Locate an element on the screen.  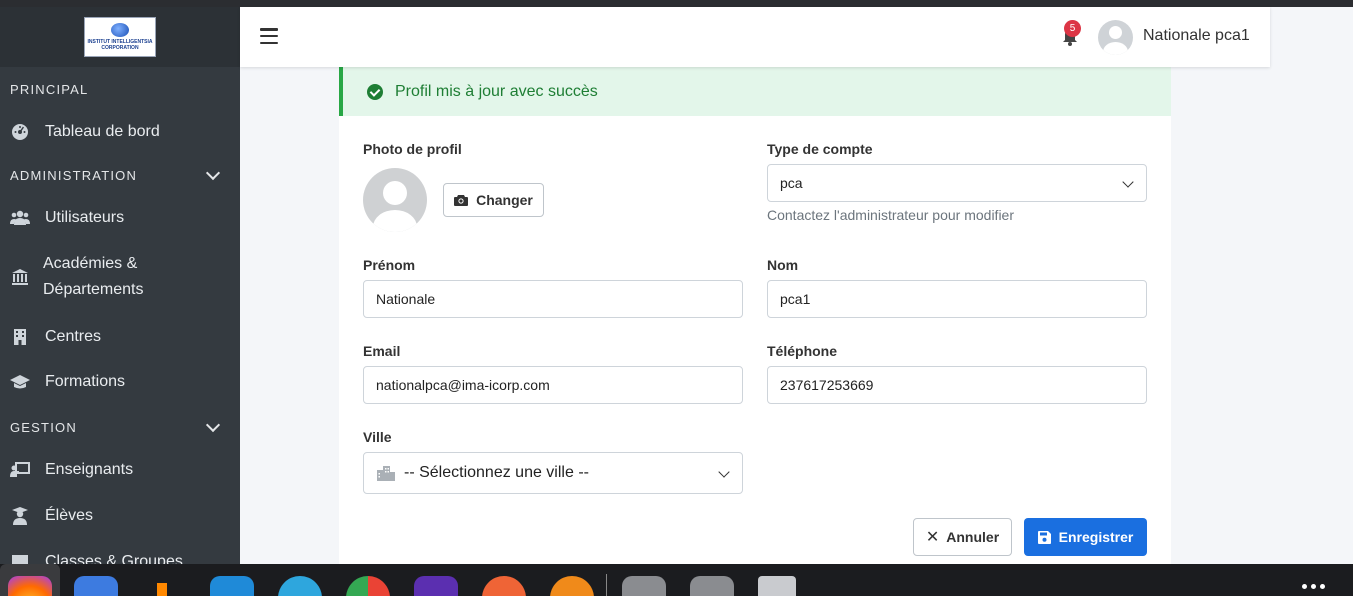
first-name-field: Nationale is located at coordinates (553, 299).